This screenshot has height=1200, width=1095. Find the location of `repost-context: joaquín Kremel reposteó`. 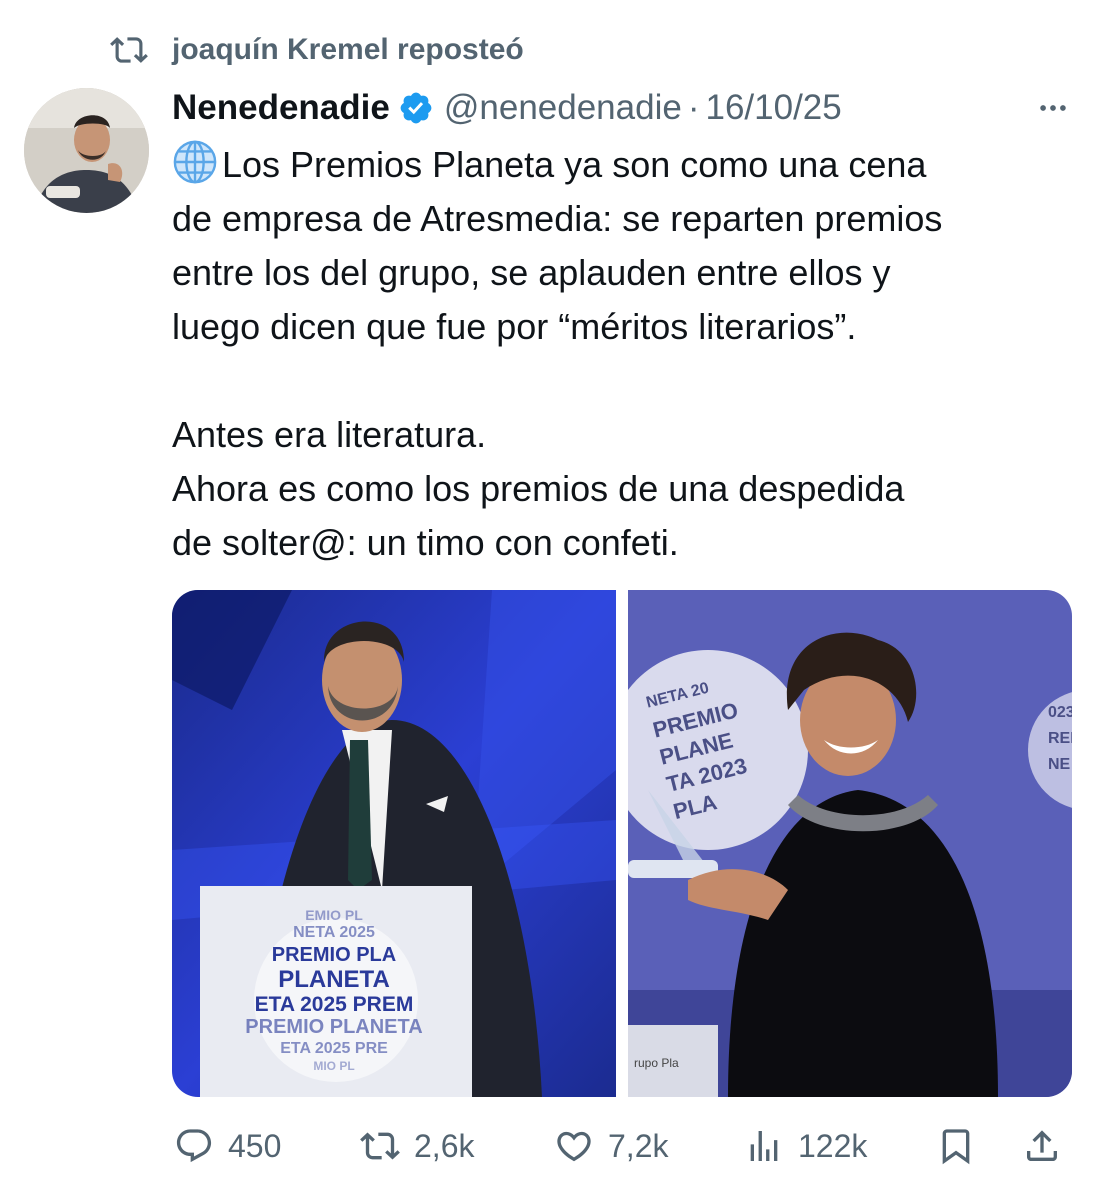

repost-context: joaquín Kremel reposteó is located at coordinates (317, 50).